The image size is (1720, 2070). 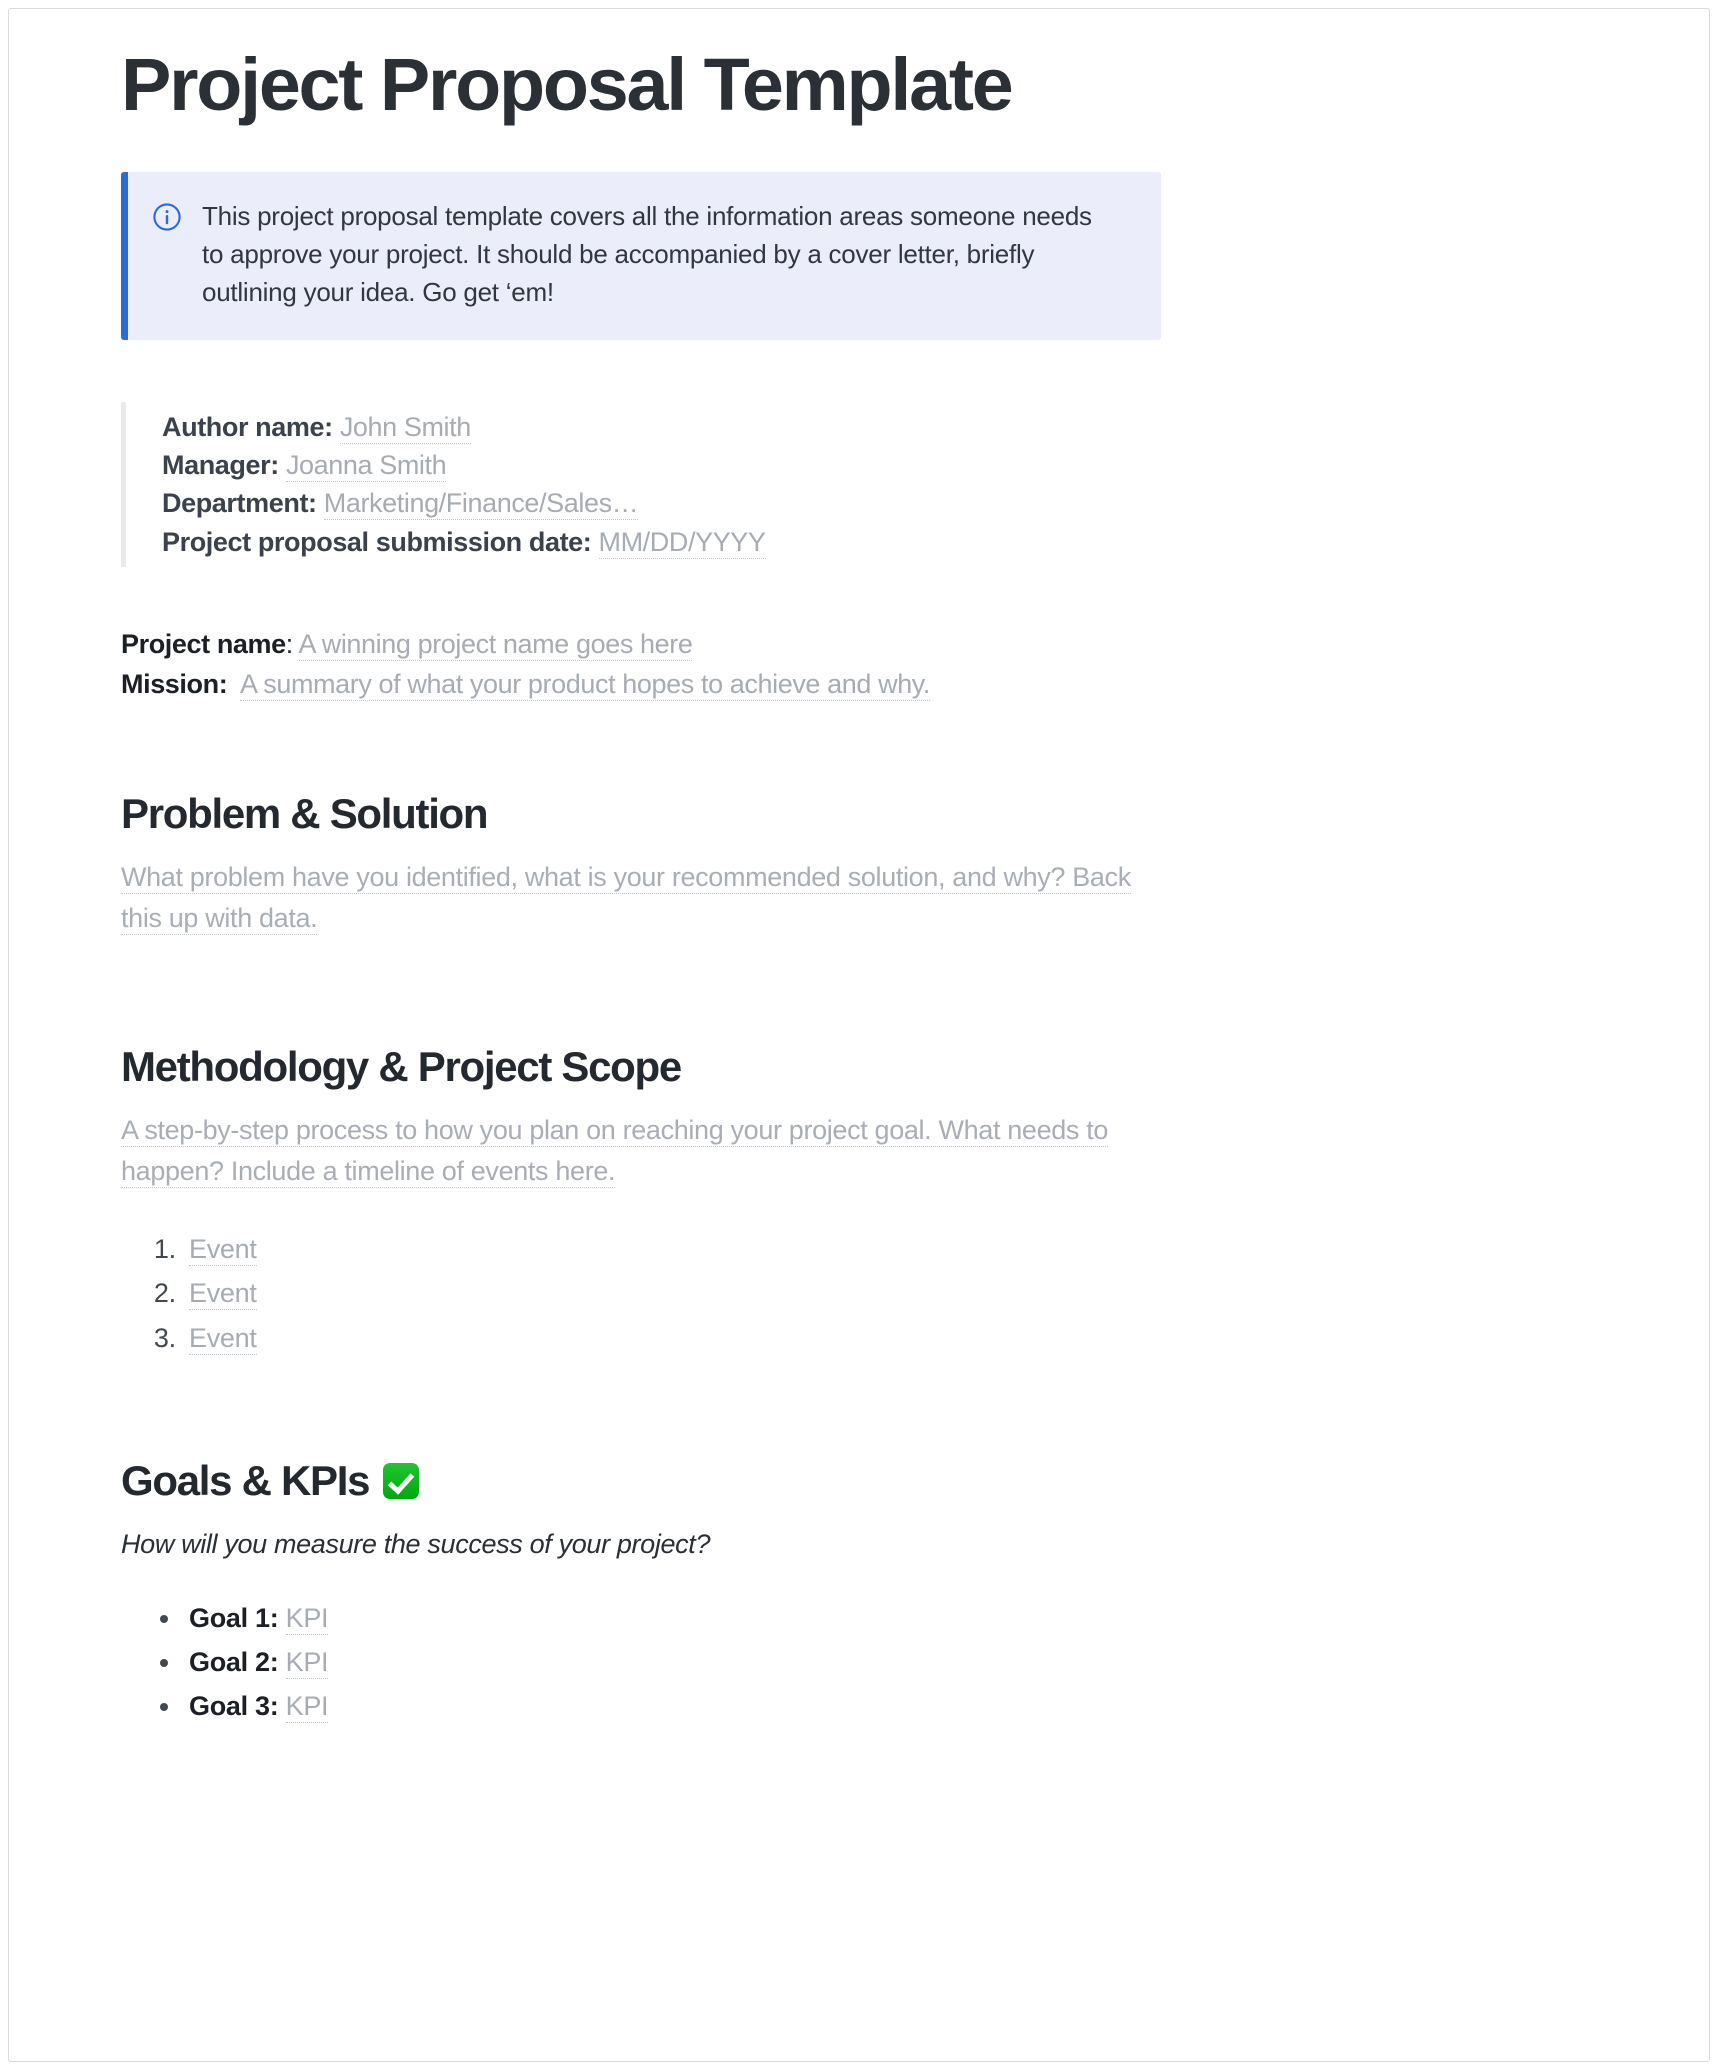 I want to click on list-item: Goal 2: KPI, so click(x=822, y=1662).